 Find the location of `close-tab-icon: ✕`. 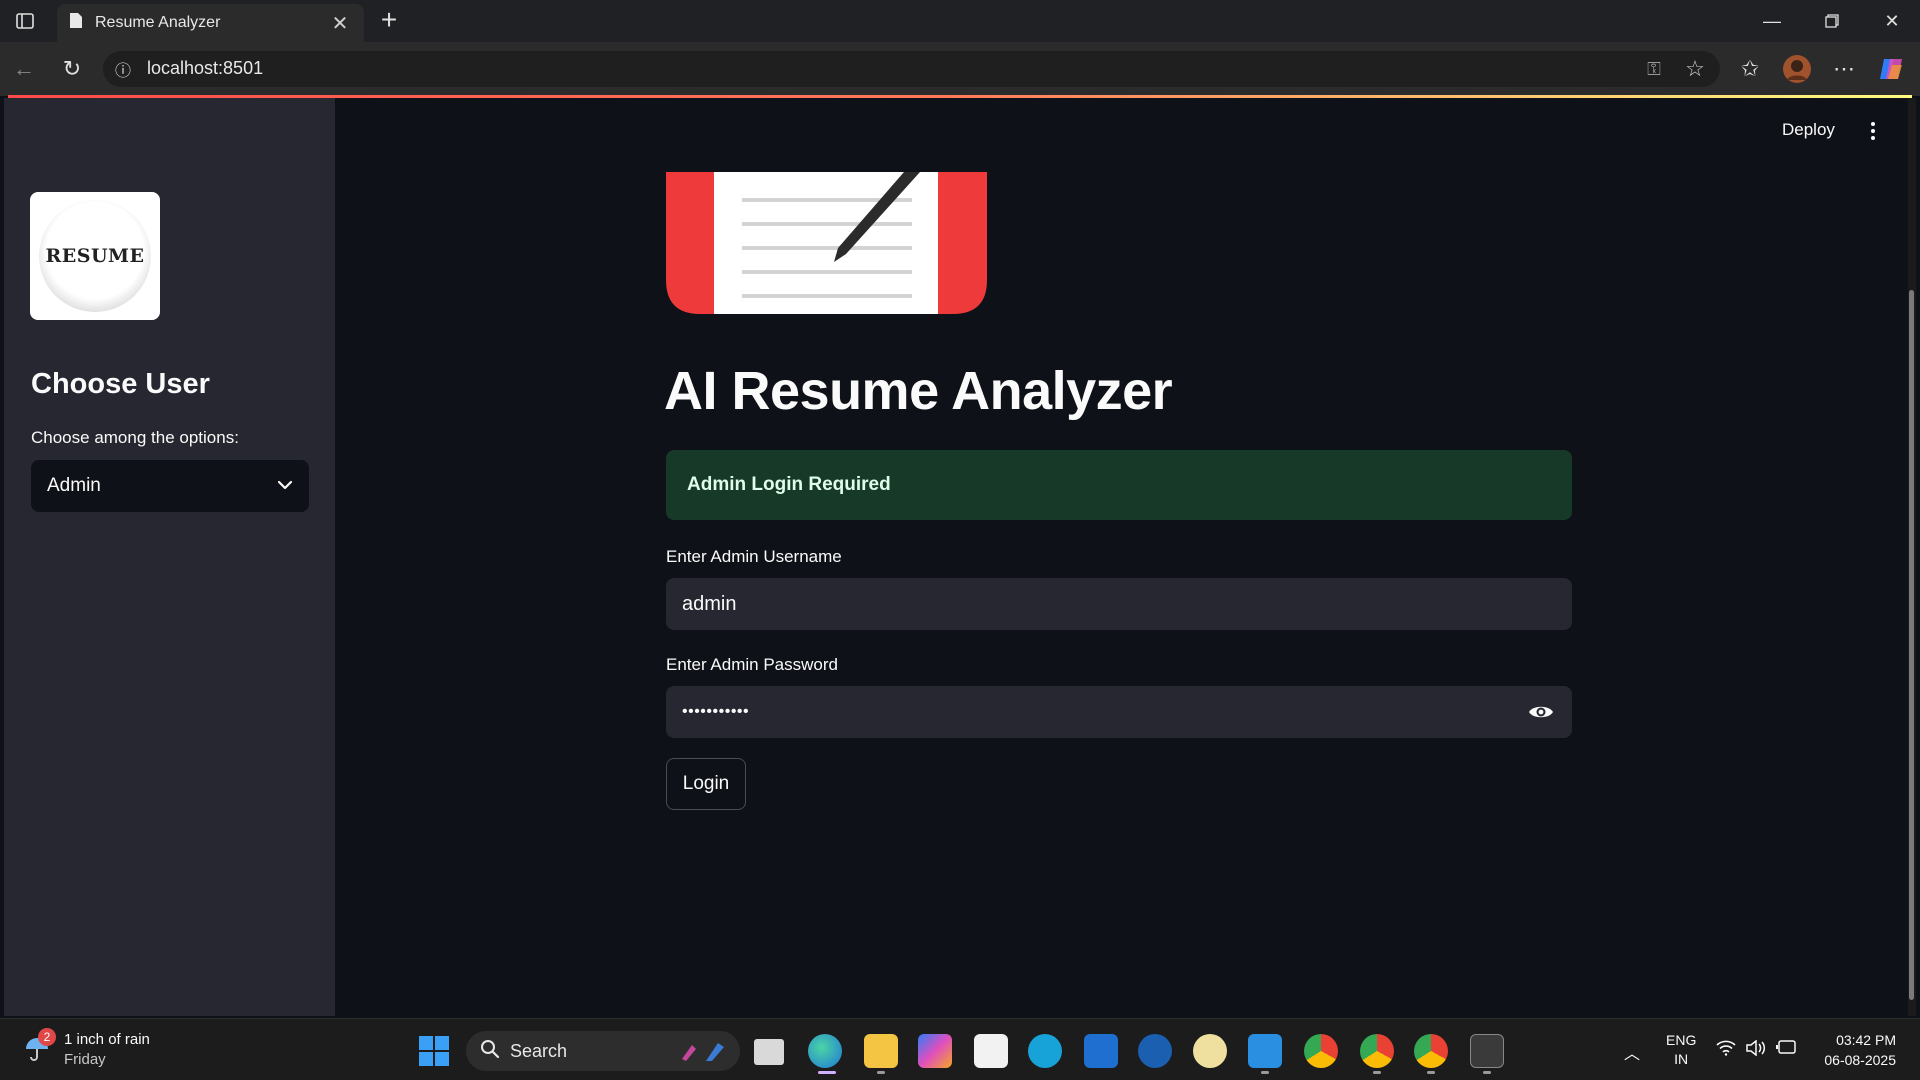

close-tab-icon: ✕ is located at coordinates (340, 23).